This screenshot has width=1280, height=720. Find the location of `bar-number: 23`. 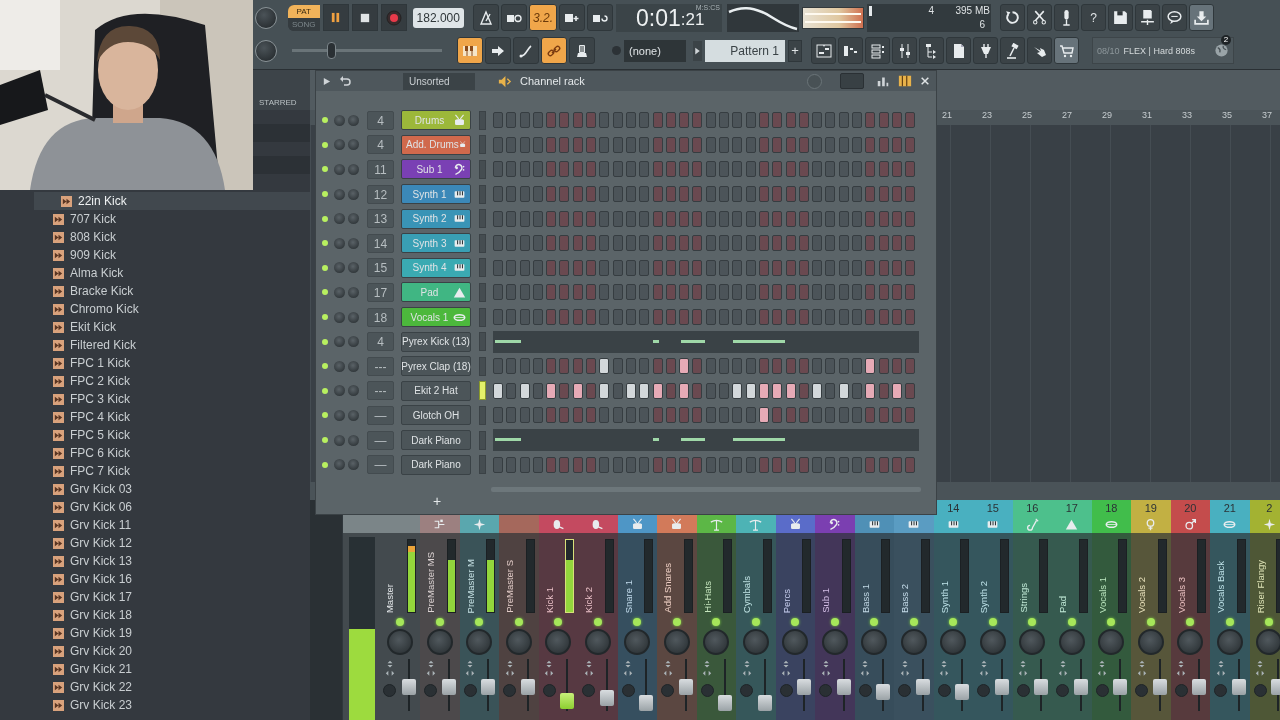

bar-number: 23 is located at coordinates (987, 116).